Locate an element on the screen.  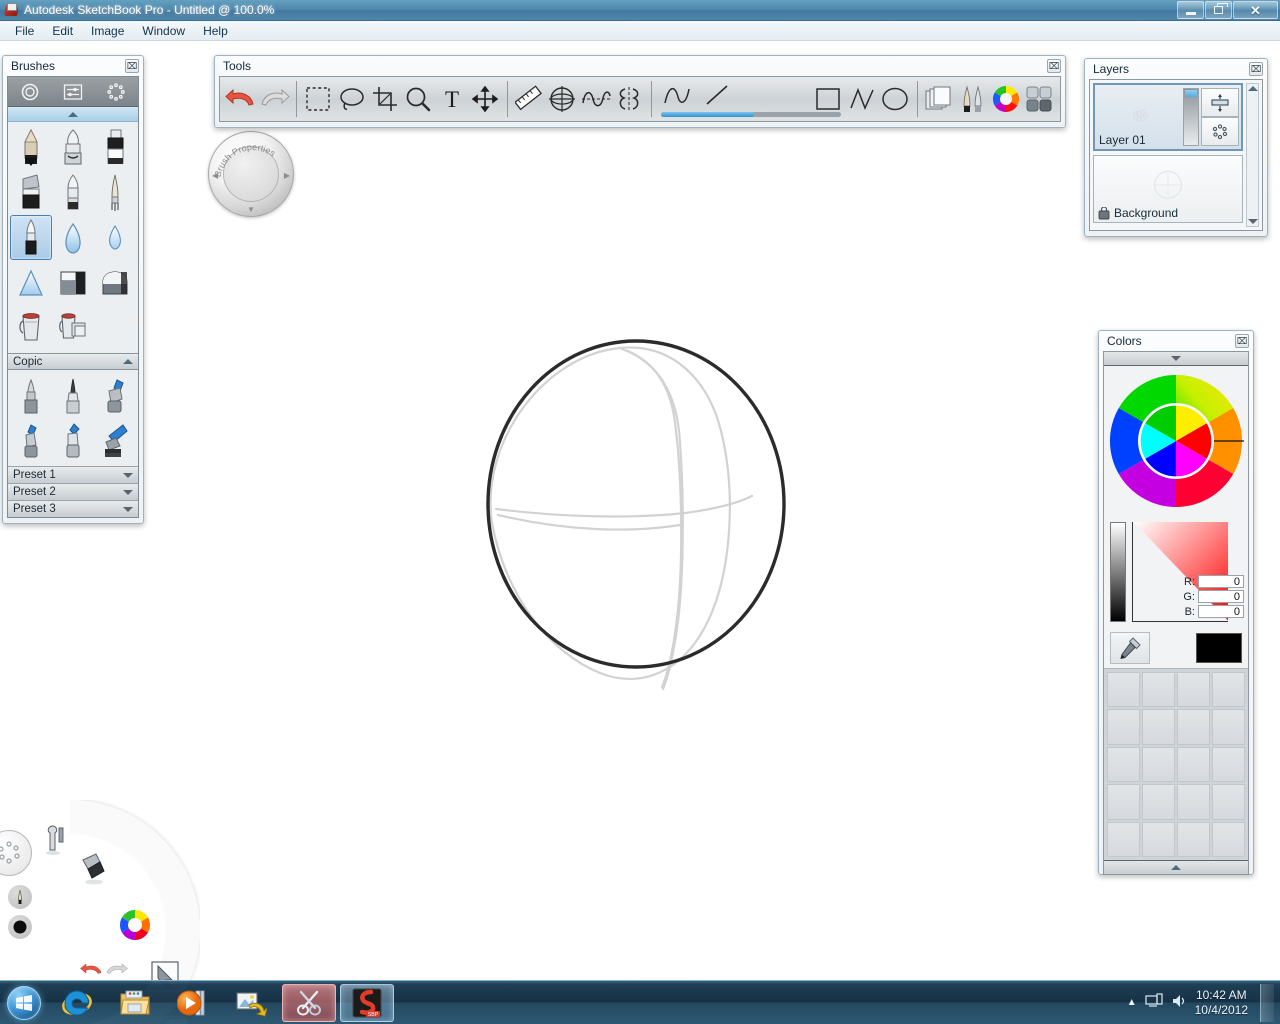
tool-paint-bucket is located at coordinates (31, 327).